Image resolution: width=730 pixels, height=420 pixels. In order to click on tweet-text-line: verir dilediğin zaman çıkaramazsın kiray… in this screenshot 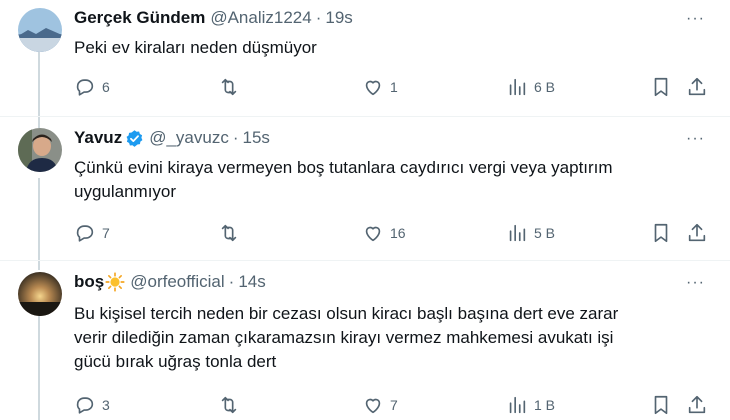, I will do `click(344, 337)`.